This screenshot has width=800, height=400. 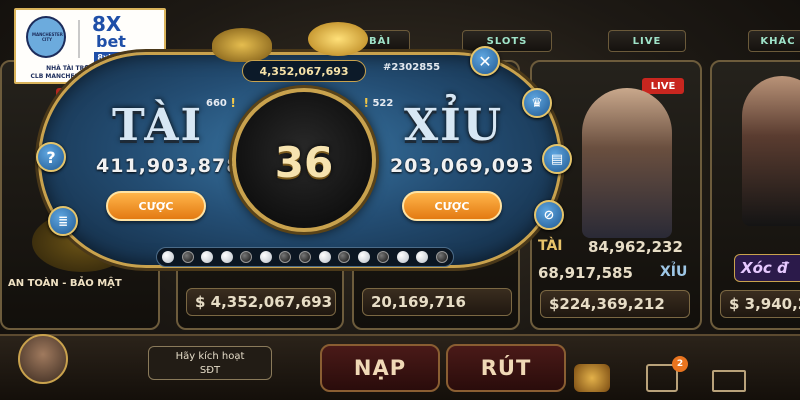 I want to click on xiu-amount: 68,917,585, so click(x=585, y=273).